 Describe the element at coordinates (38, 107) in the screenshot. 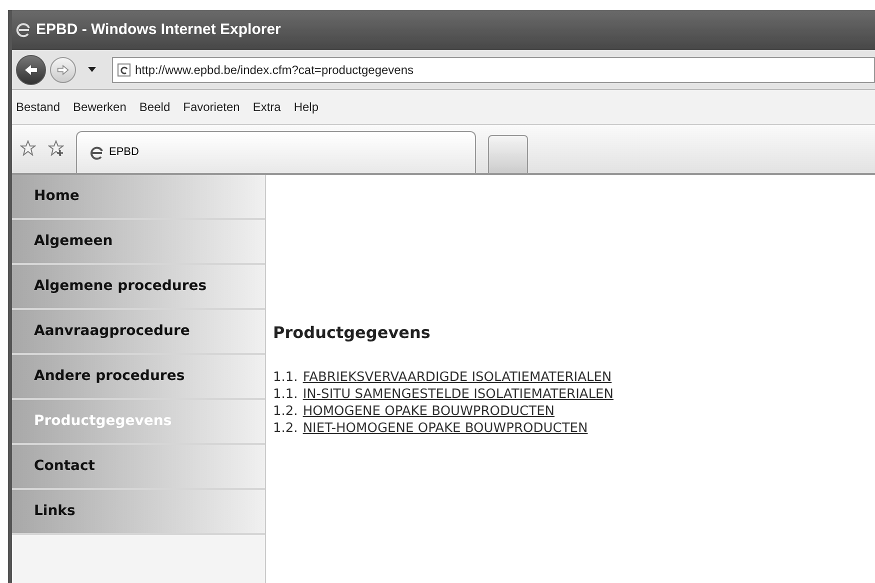

I see `menu-item: Bestand` at that location.